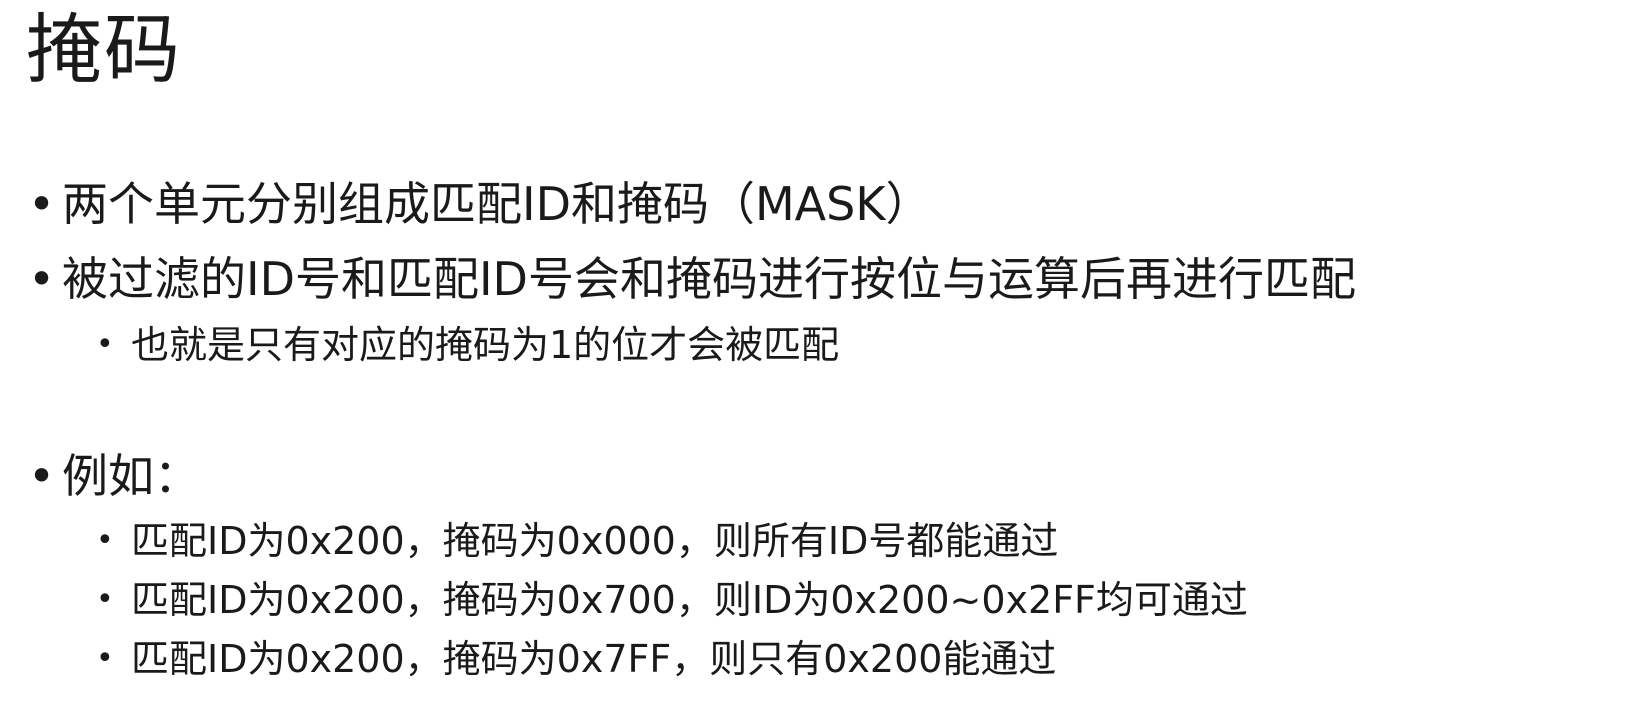 The height and width of the screenshot is (726, 1627). What do you see at coordinates (131, 476) in the screenshot?
I see `bullet-text: 例如：` at bounding box center [131, 476].